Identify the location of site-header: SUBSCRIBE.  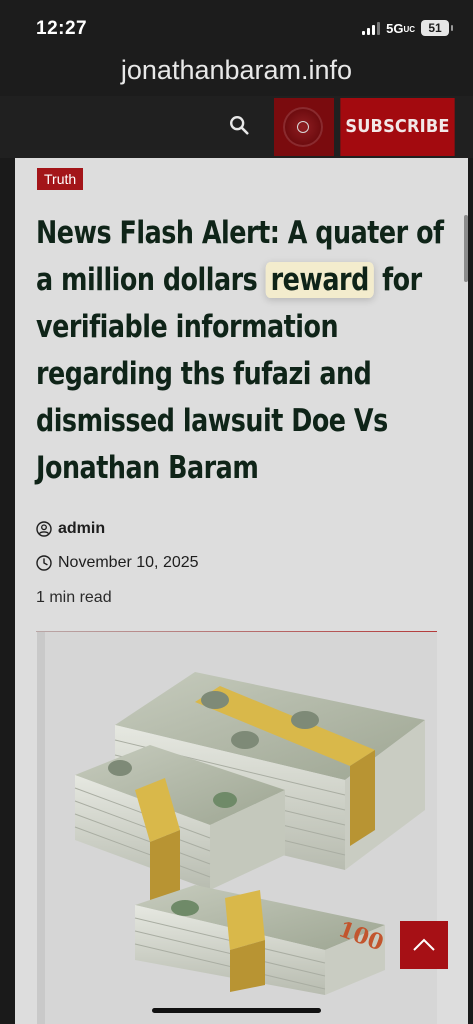
(236, 127).